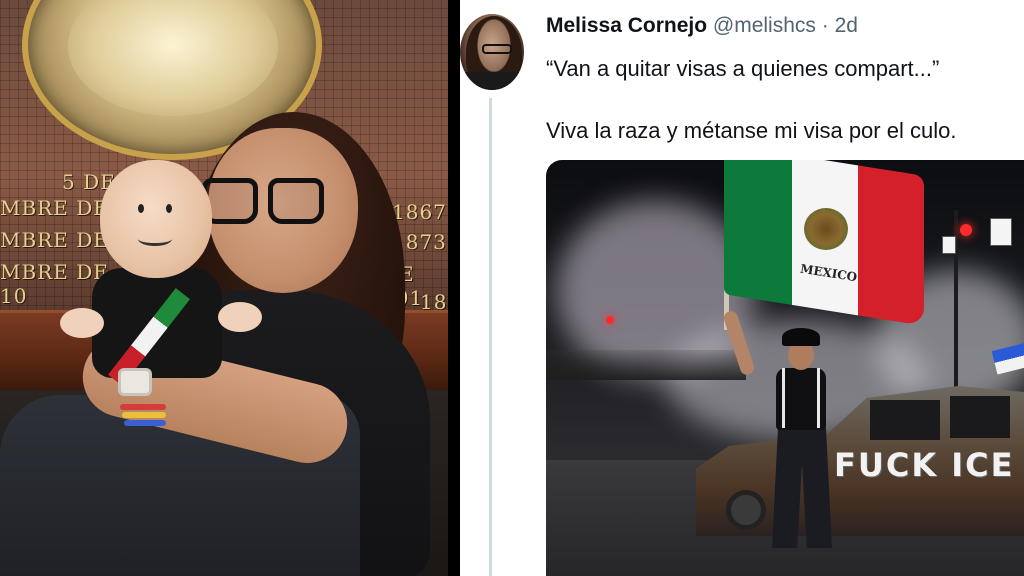  Describe the element at coordinates (764, 25) in the screenshot. I see `user-handle: @melishcs` at that location.